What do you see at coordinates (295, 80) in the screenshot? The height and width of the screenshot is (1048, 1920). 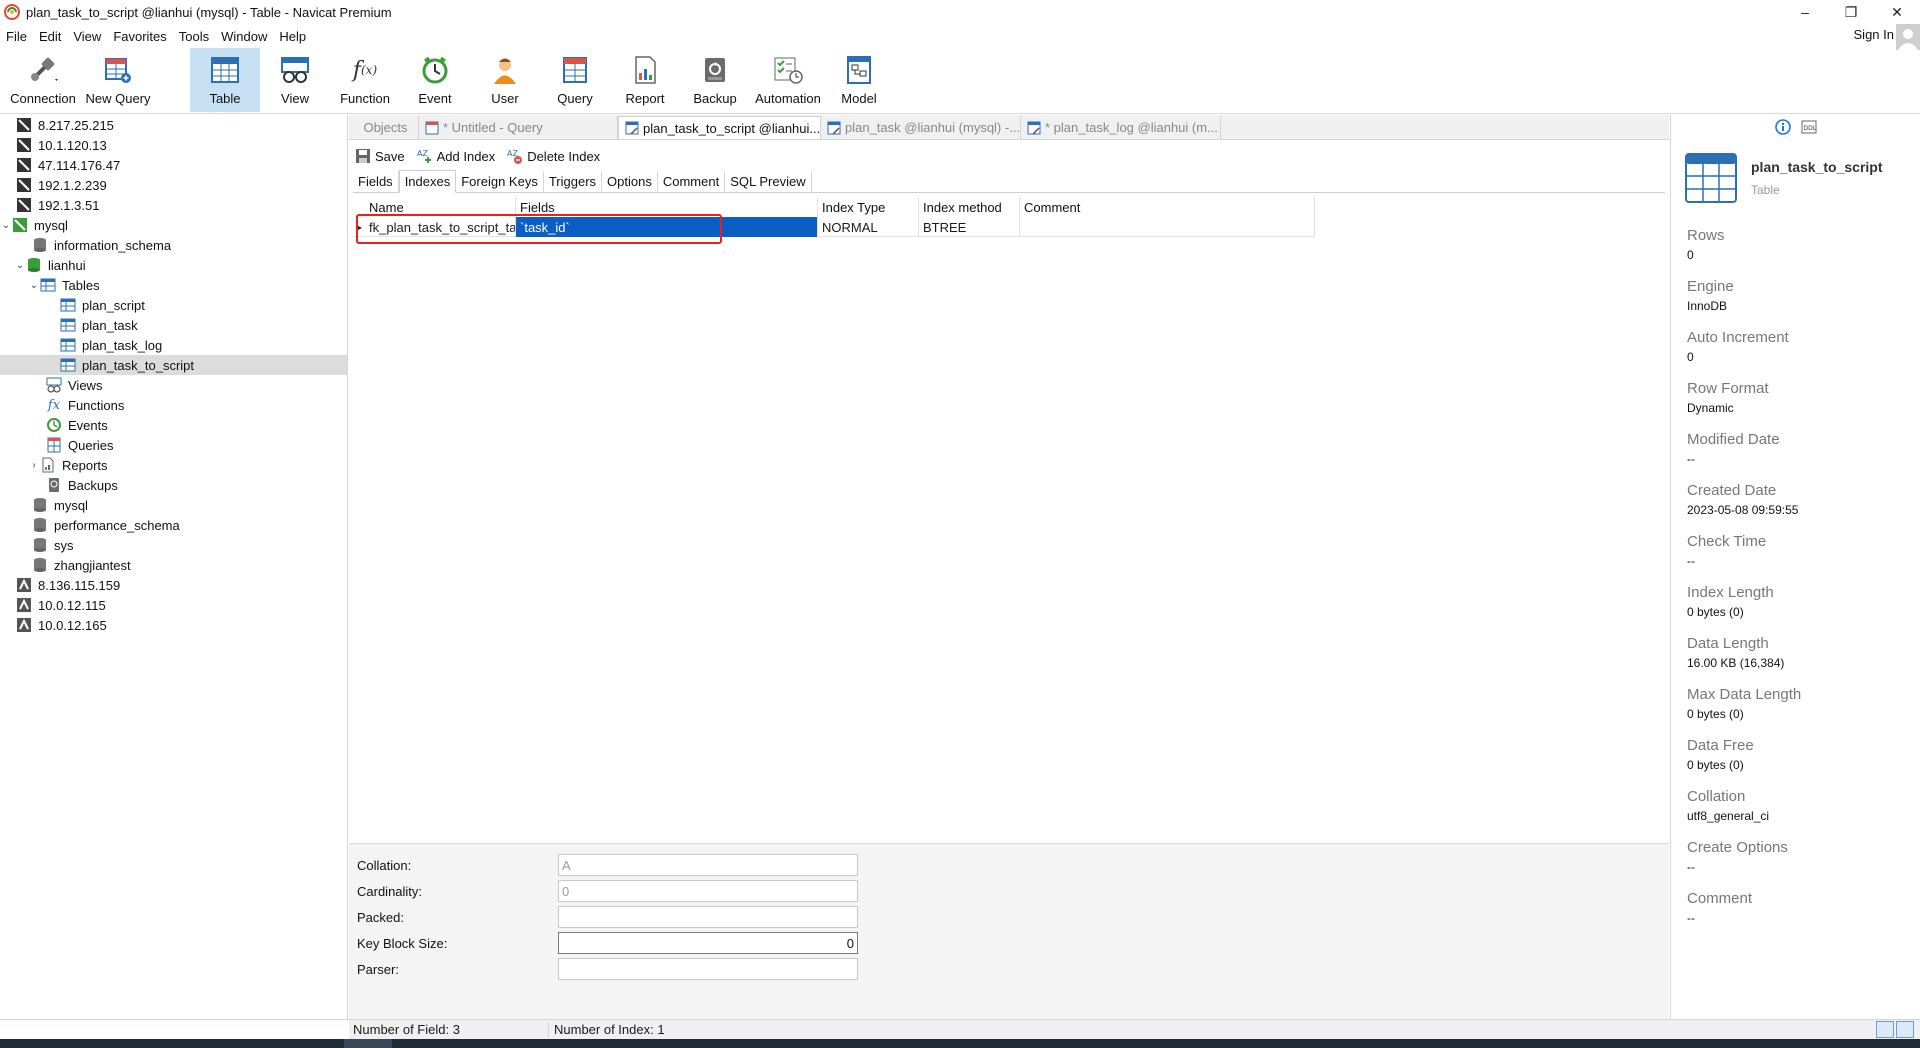 I see `view-button: View` at bounding box center [295, 80].